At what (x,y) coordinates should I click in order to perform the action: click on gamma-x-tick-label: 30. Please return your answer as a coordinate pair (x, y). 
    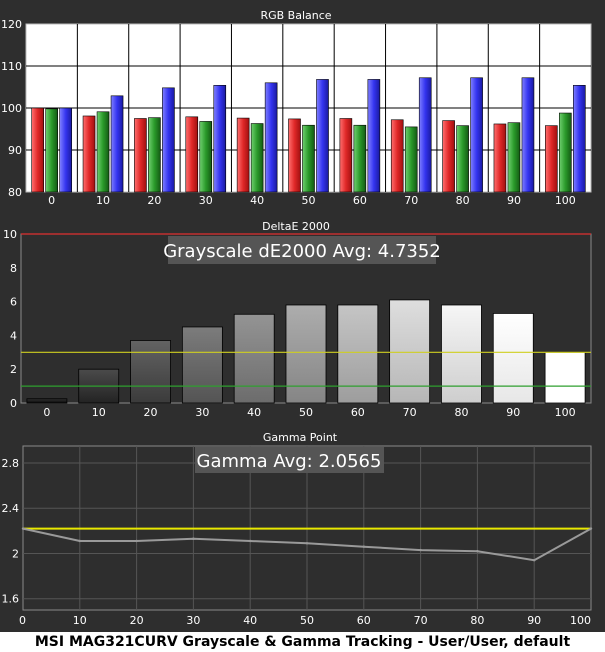
    Looking at the image, I should click on (193, 620).